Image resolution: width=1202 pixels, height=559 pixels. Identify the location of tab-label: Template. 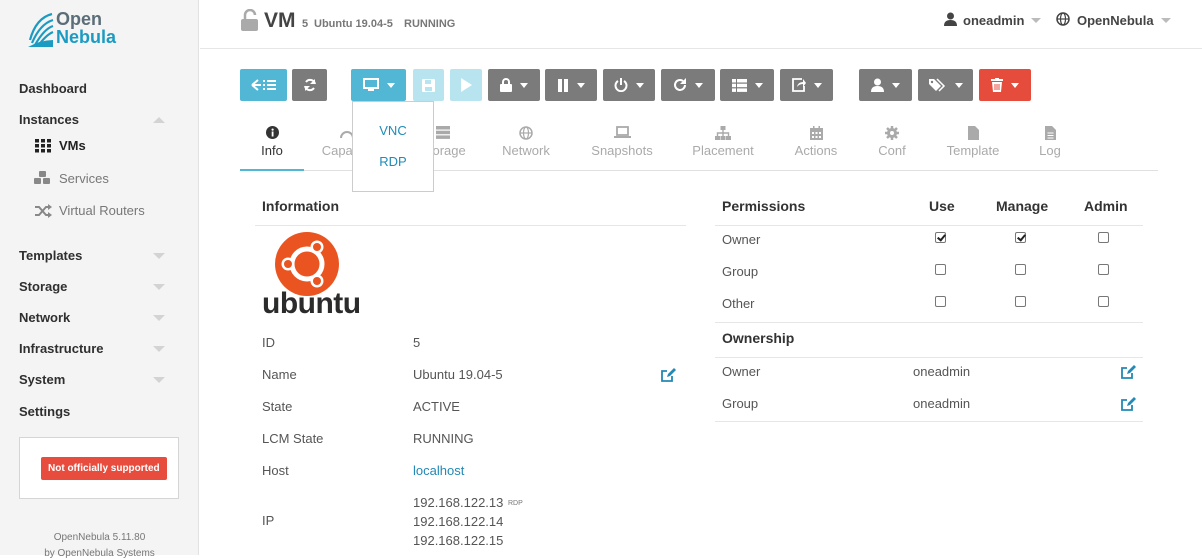
(973, 150).